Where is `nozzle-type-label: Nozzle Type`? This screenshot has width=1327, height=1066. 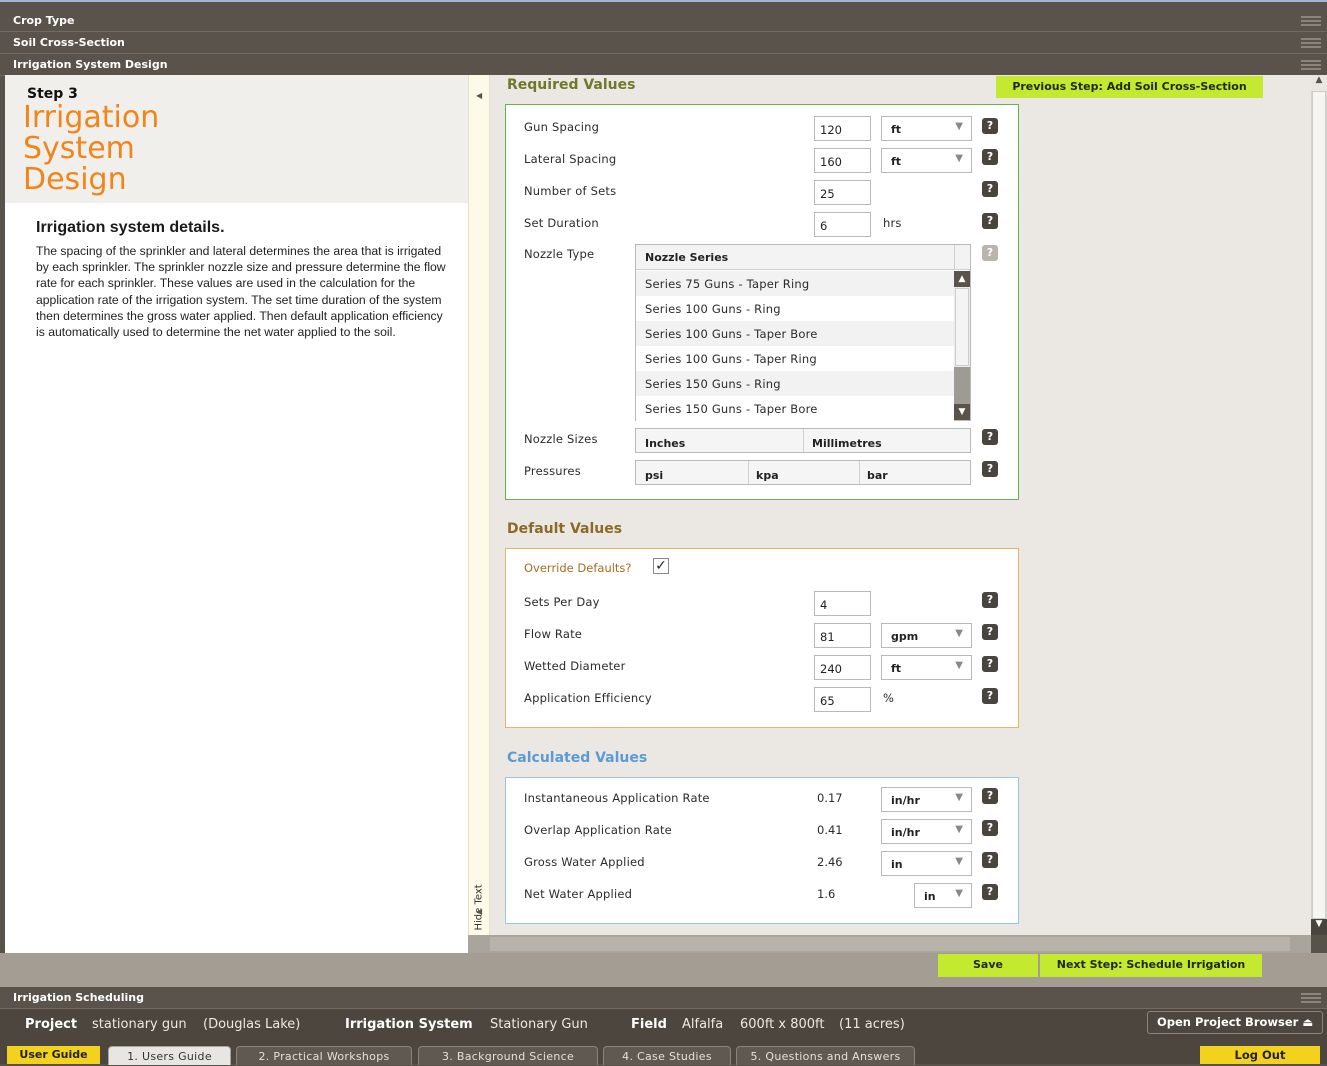
nozzle-type-label: Nozzle Type is located at coordinates (559, 254).